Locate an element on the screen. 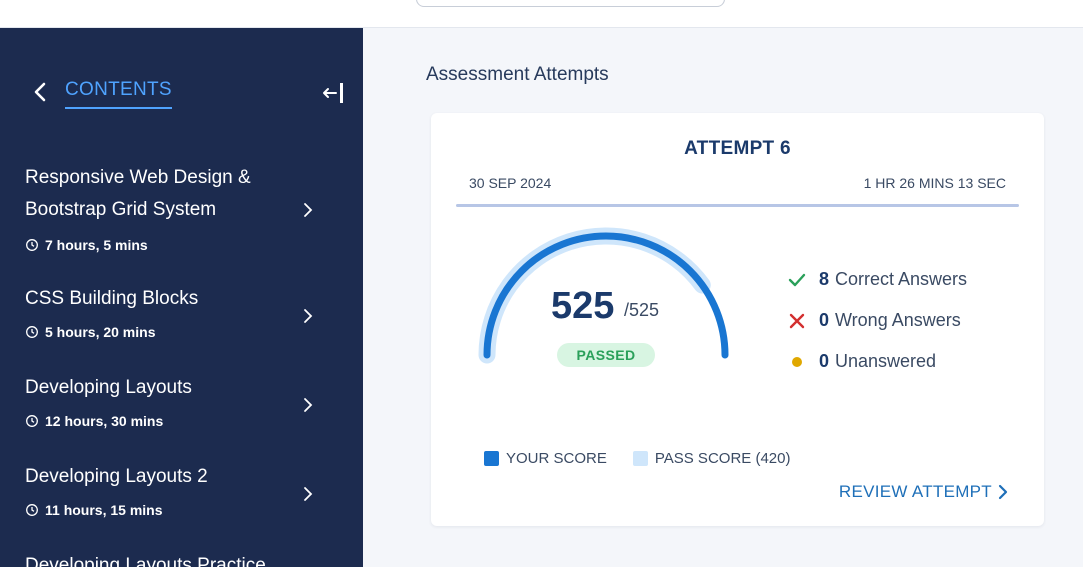 The width and height of the screenshot is (1083, 567). course-duration: 7 hours, 5 mins is located at coordinates (86, 245).